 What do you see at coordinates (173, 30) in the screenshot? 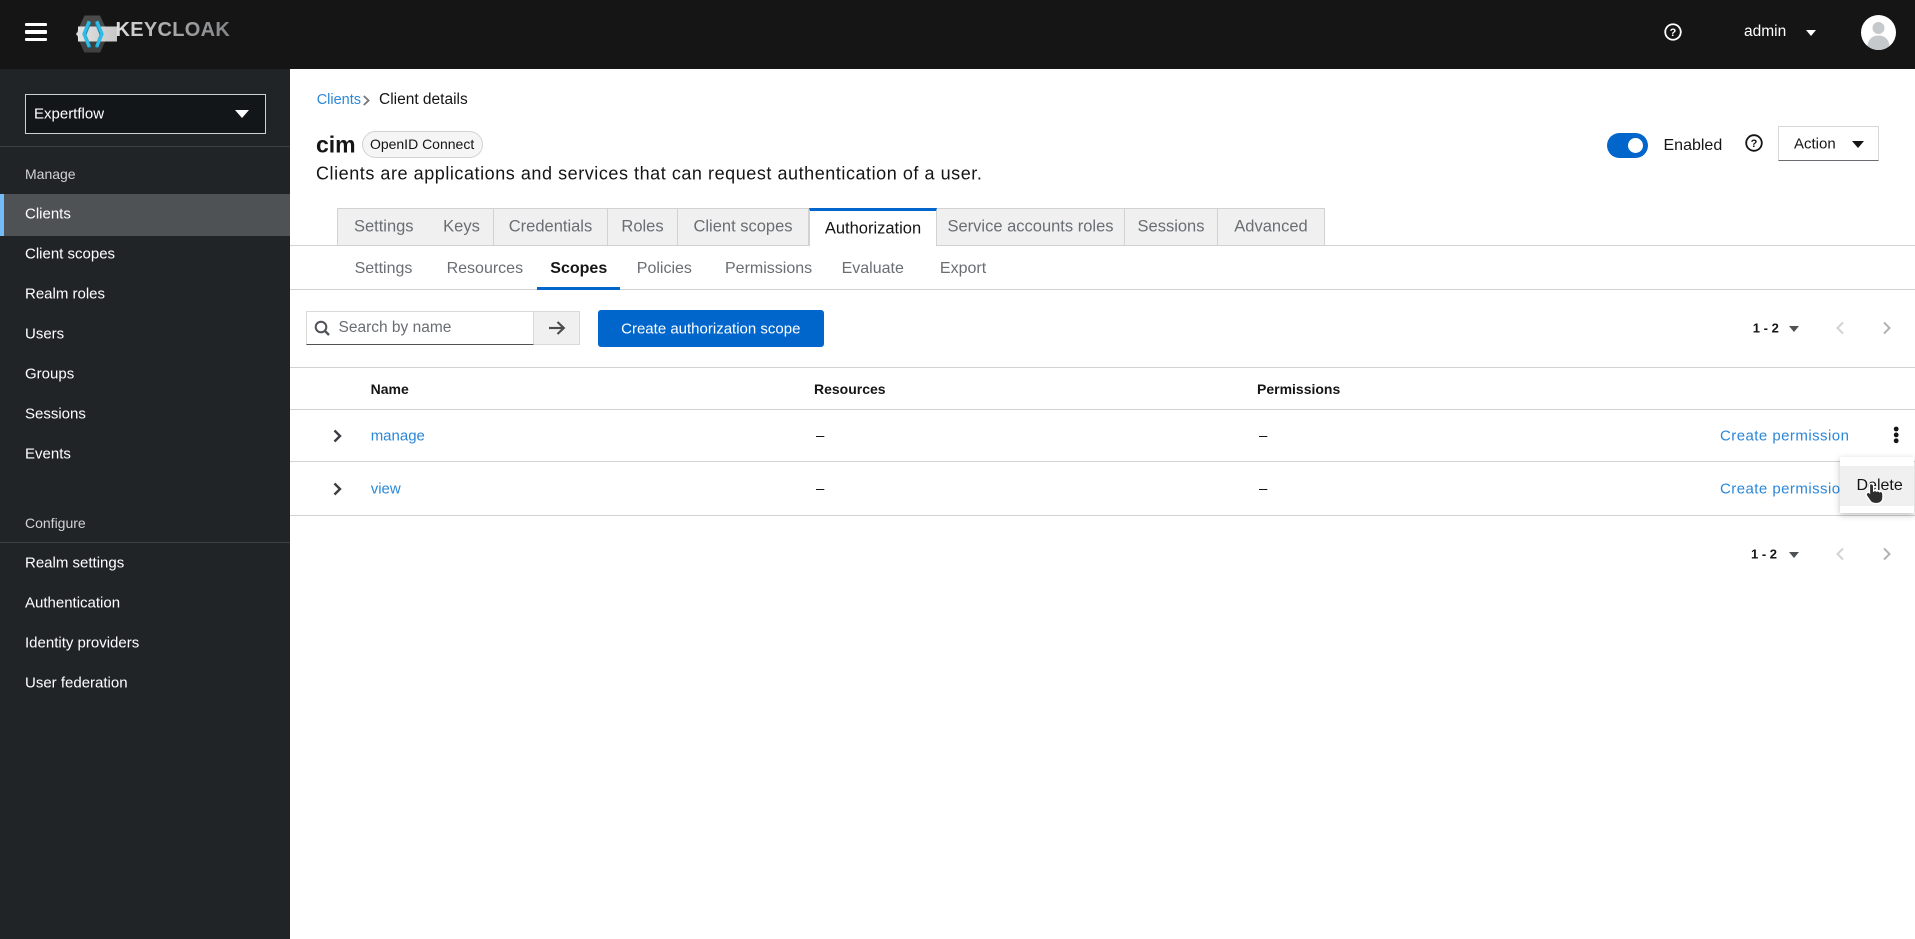
I see `svg-text: KEYCLOAK` at bounding box center [173, 30].